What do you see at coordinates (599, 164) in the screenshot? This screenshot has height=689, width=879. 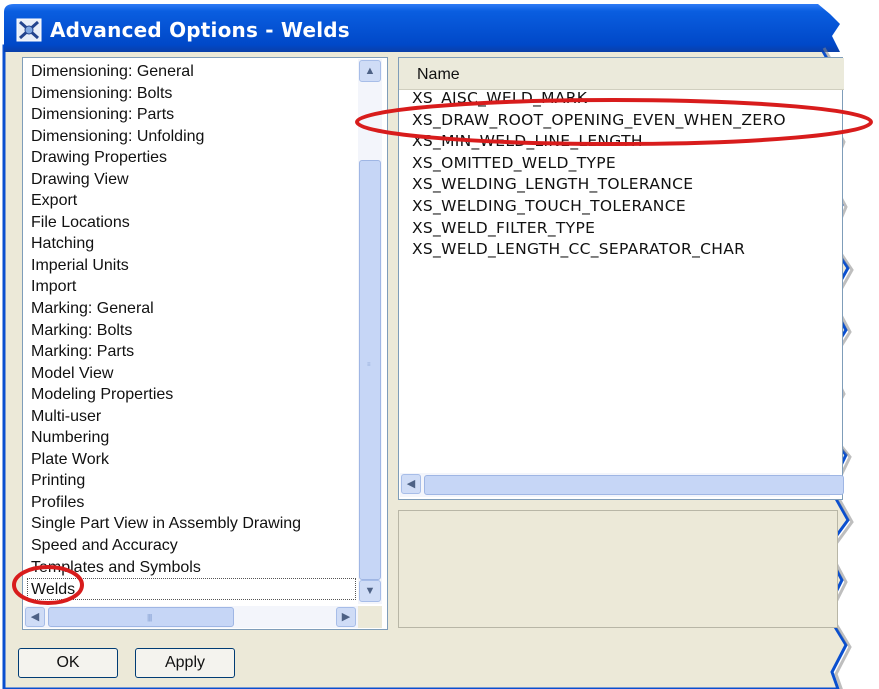 I see `option-name-item: XS_OMITTED_WELD_TYPE` at bounding box center [599, 164].